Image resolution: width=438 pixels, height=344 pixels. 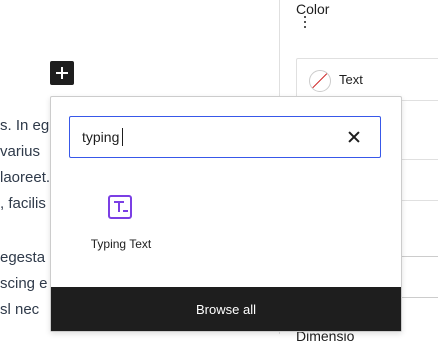 What do you see at coordinates (418, 277) in the screenshot?
I see `input-field` at bounding box center [418, 277].